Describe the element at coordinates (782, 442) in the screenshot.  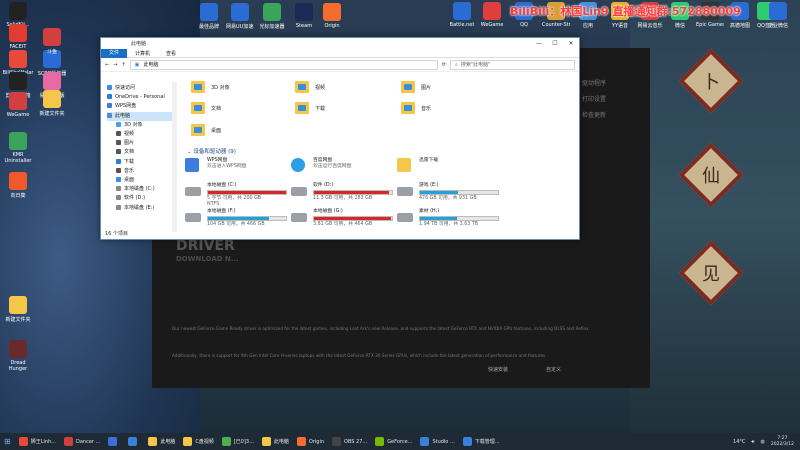
I see `clock: 7:27 2022/3/12` at that location.